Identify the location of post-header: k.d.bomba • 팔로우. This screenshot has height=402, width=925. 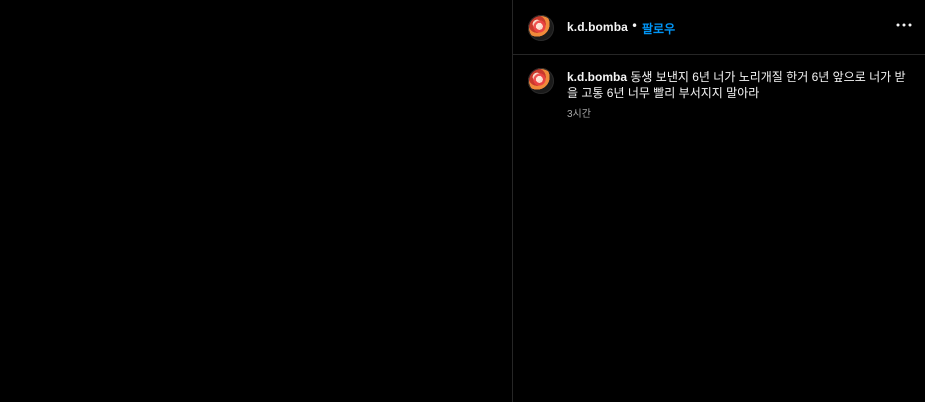
(719, 27).